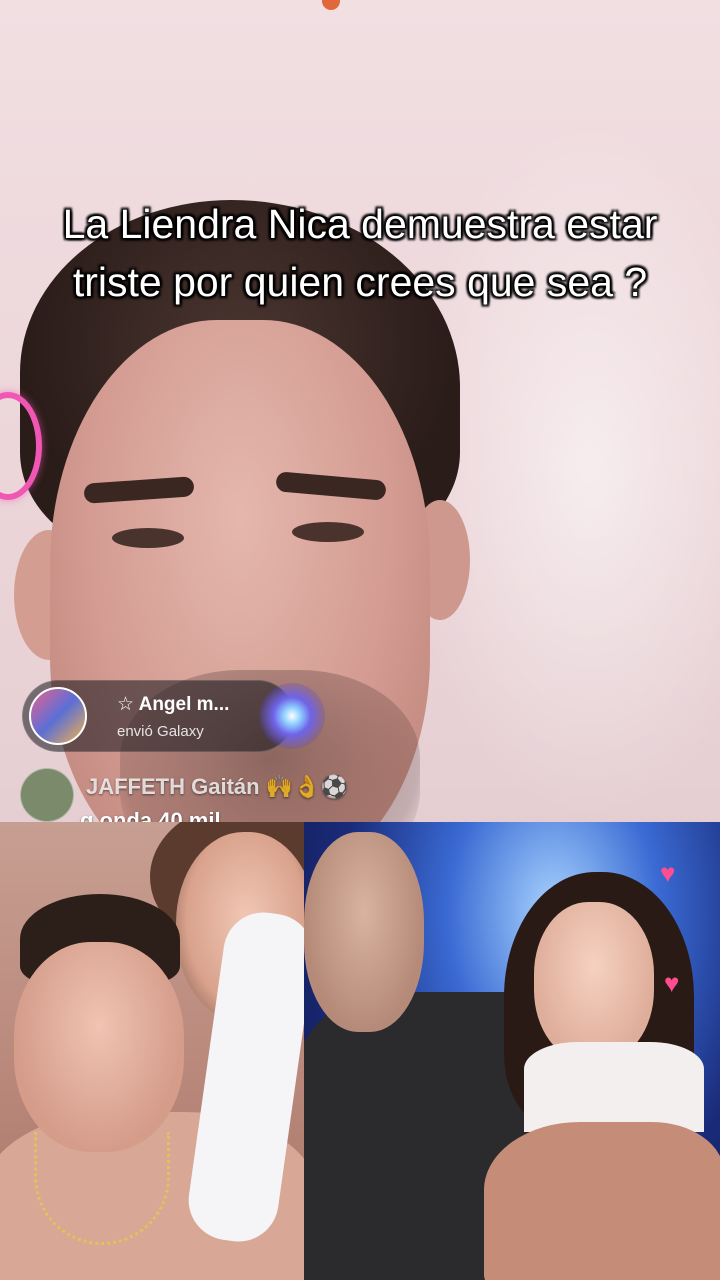 The width and height of the screenshot is (720, 1280). Describe the element at coordinates (602, 1201) in the screenshot. I see `photo-hand` at that location.